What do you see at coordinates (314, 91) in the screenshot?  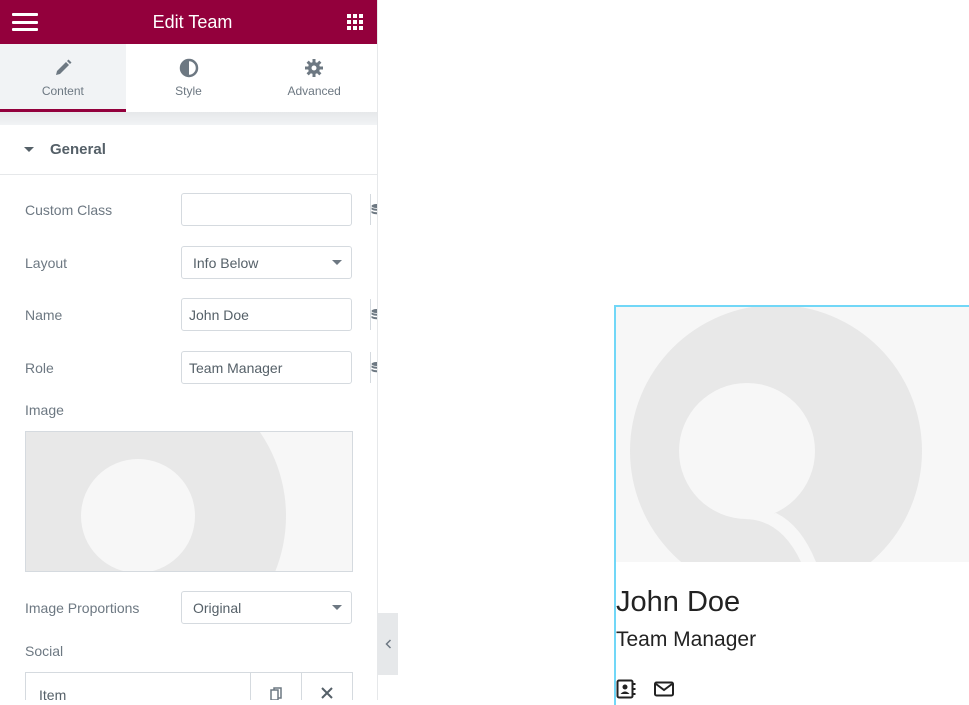 I see `tab-advanced-label: Advanced` at bounding box center [314, 91].